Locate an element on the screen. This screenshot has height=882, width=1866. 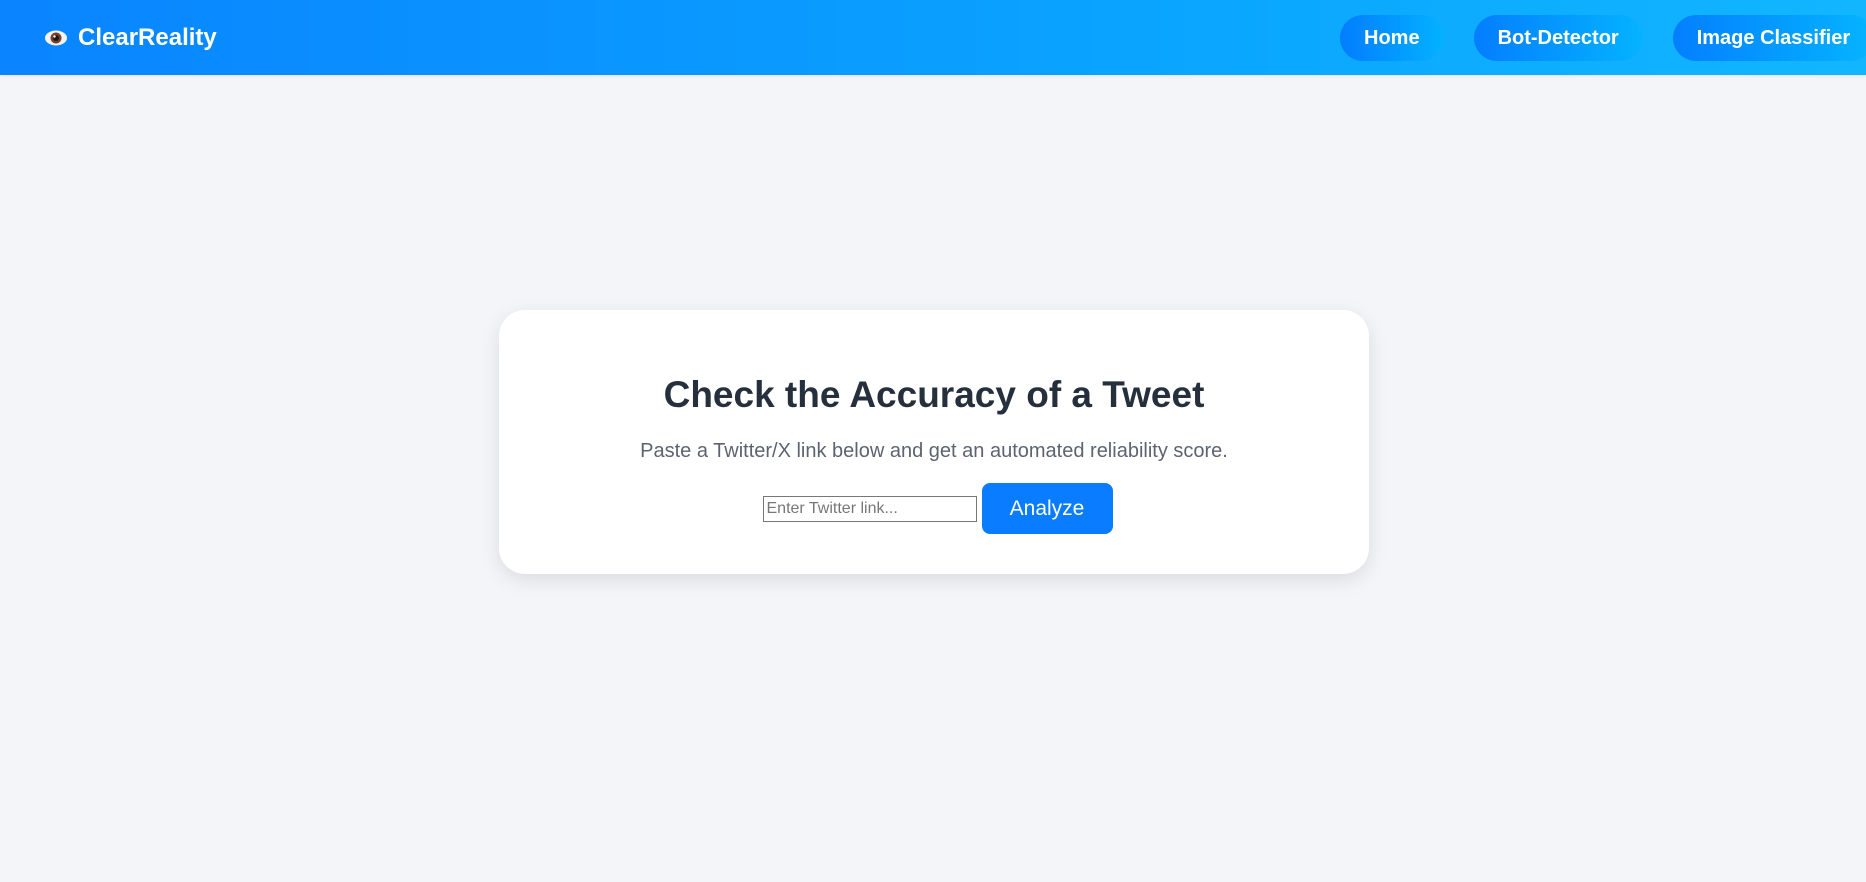
brand-logo: ClearReality is located at coordinates (130, 37).